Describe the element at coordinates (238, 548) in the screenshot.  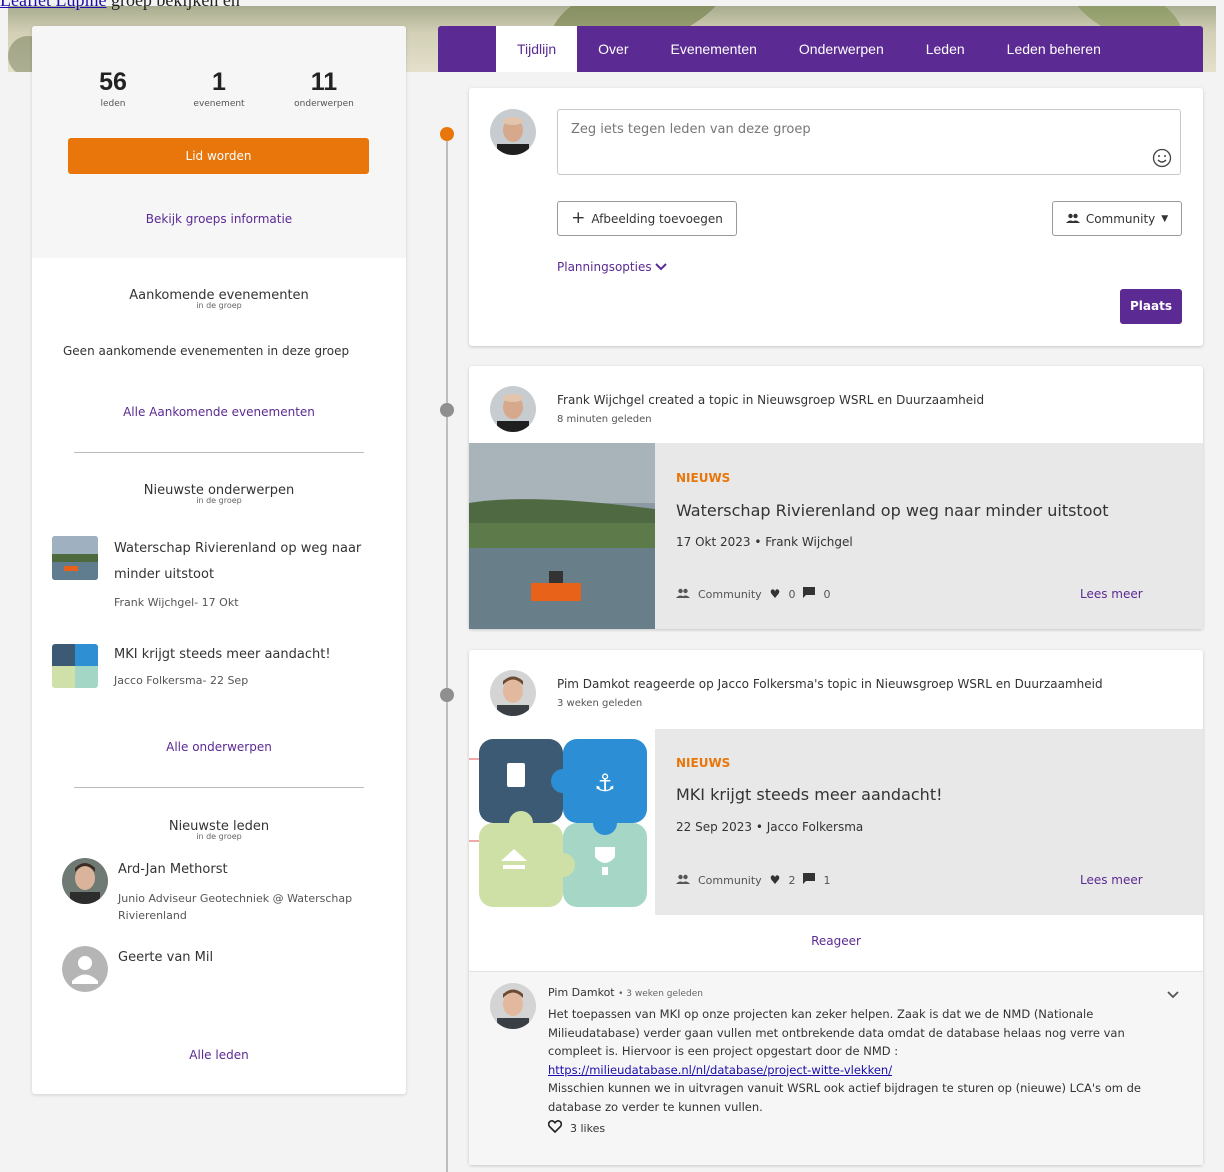
I see `topic-title-line: Waterschap Rivierenland op weg naar` at that location.